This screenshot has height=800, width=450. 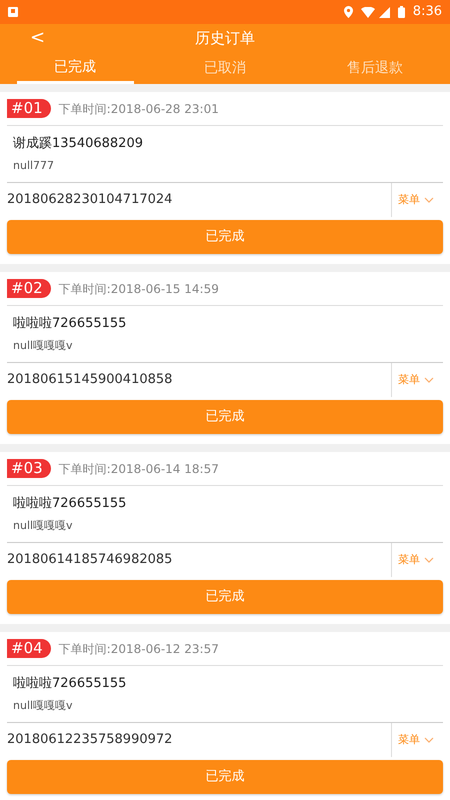 What do you see at coordinates (90, 200) in the screenshot?
I see `order-id: 20180628230104717024` at bounding box center [90, 200].